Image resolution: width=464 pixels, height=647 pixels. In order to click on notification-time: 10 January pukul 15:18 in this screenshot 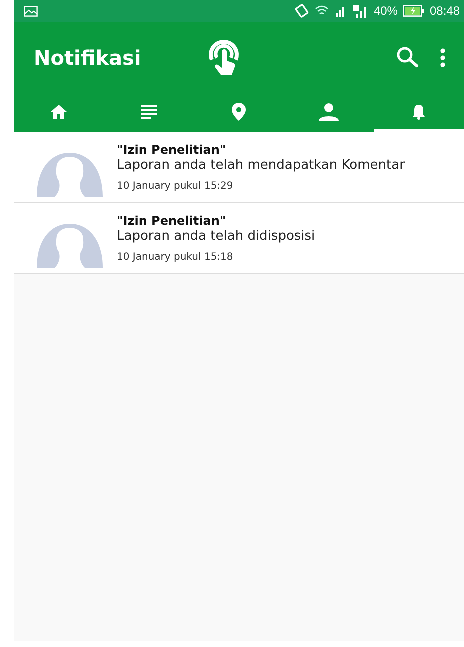, I will do `click(175, 257)`.